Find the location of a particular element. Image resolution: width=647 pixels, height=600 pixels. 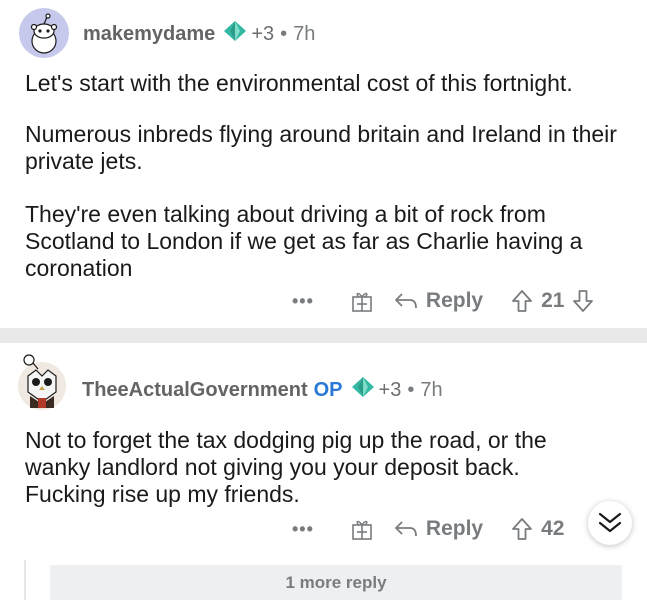

username: TheeActualGovernment is located at coordinates (195, 390).